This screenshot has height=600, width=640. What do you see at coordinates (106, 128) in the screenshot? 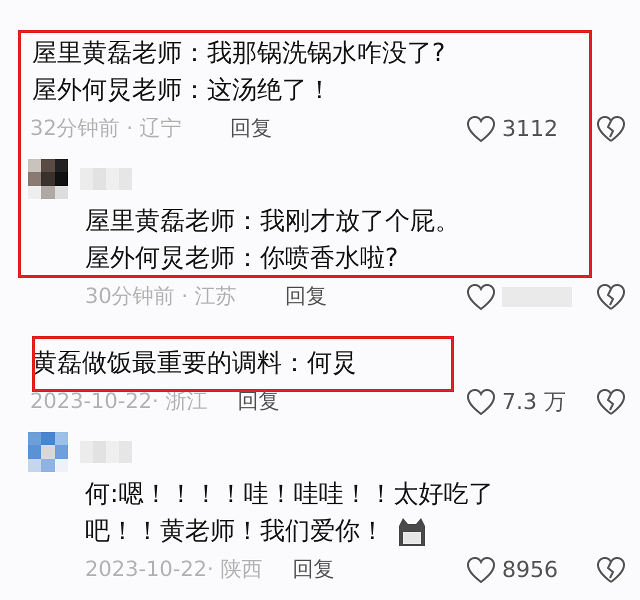
I see `comment-meta: 32分钟前 · 辽宁` at bounding box center [106, 128].